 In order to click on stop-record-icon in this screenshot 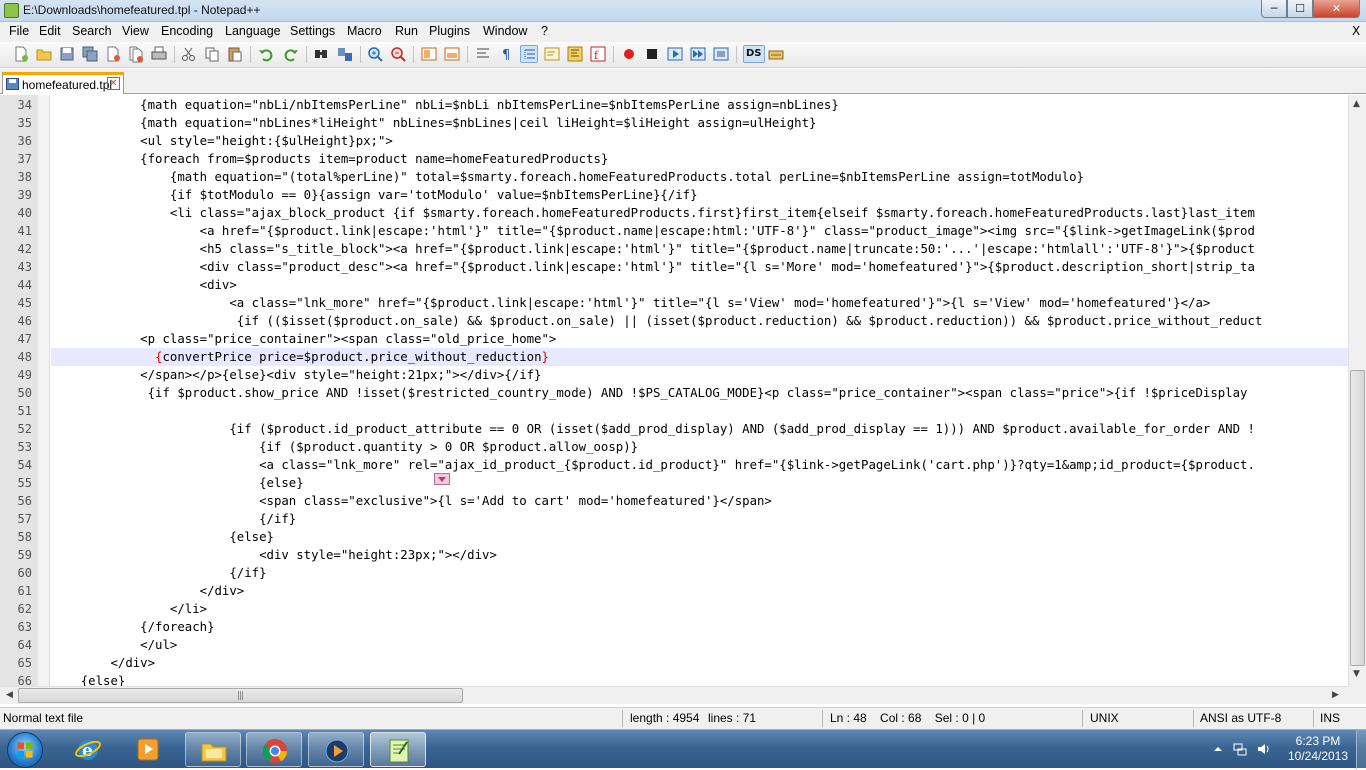, I will do `click(652, 54)`.